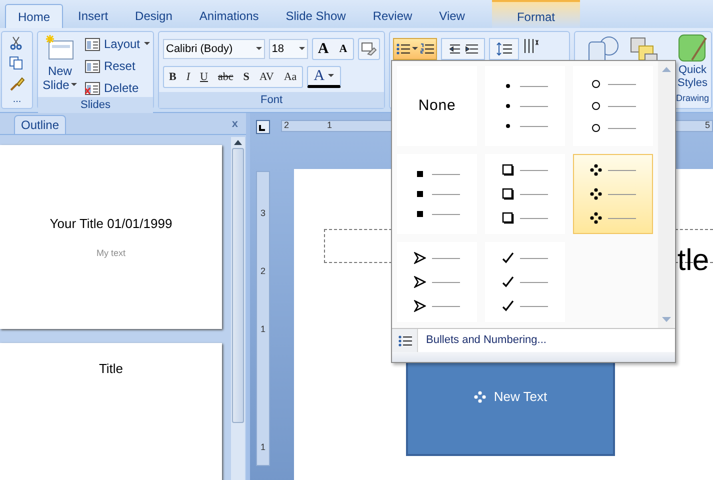 The image size is (713, 480). Describe the element at coordinates (427, 49) in the screenshot. I see `numbered-list-icon` at that location.